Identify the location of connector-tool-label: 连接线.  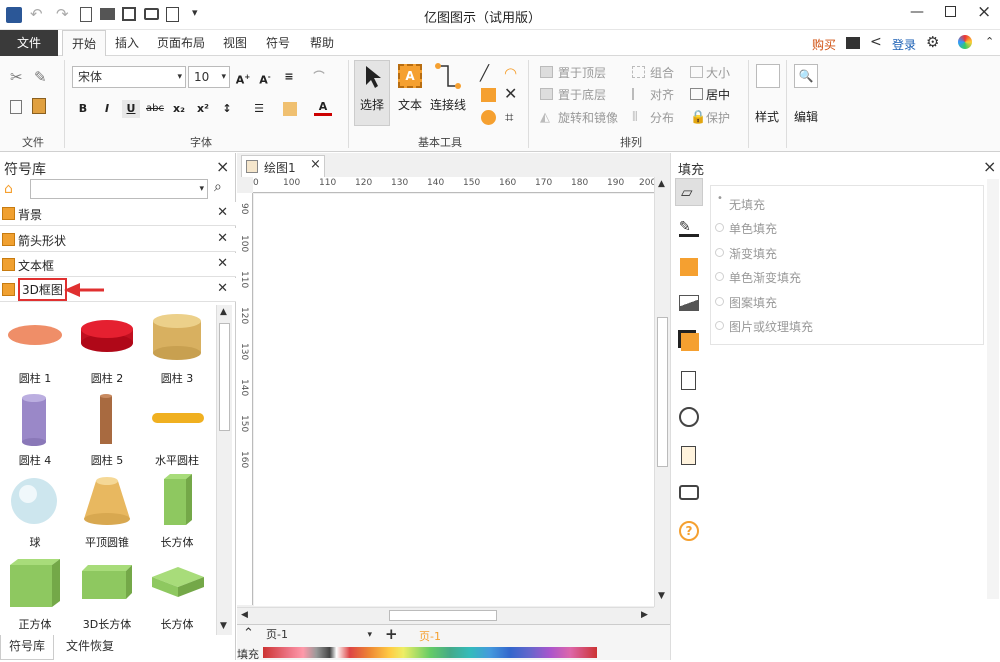
(448, 104).